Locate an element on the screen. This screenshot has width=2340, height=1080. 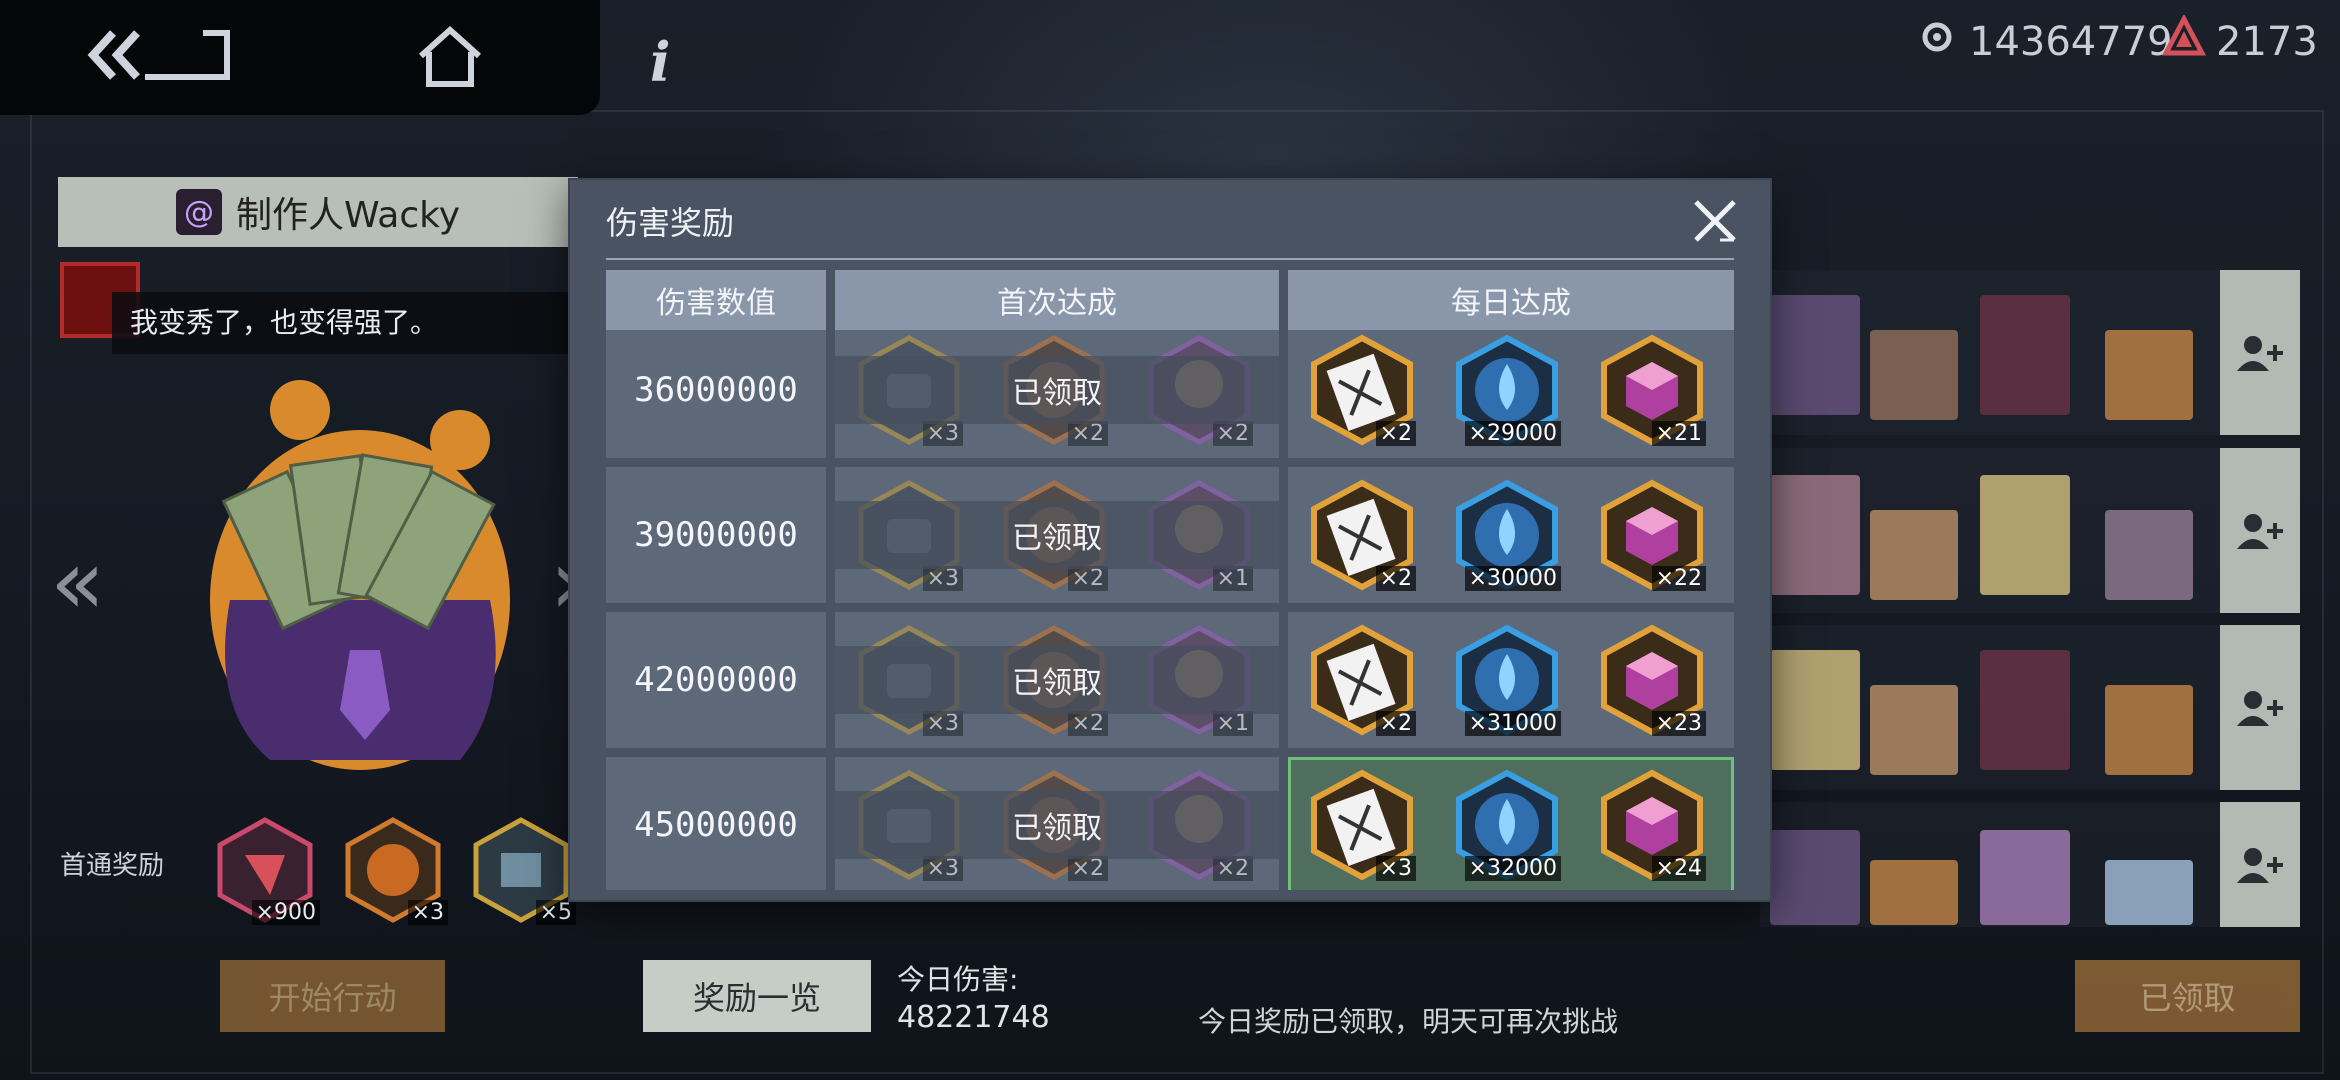
spiral-icon: @ is located at coordinates (198, 212).